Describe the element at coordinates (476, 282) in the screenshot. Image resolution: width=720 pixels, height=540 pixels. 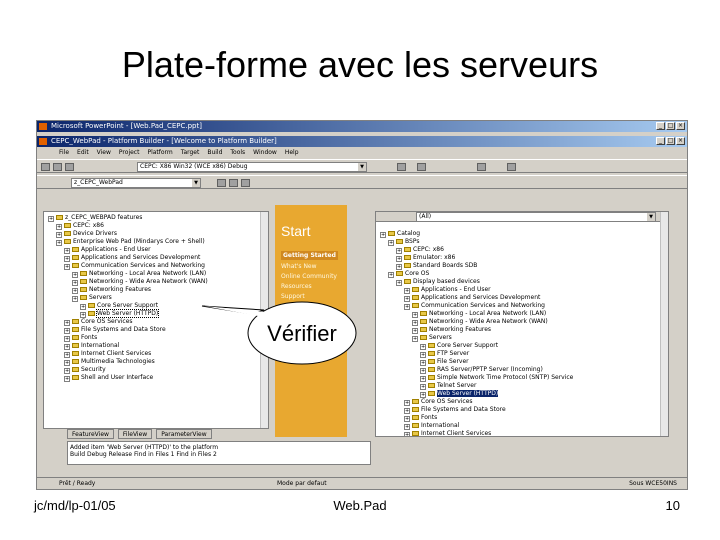
I see `tree-node: + Display based devices` at that location.